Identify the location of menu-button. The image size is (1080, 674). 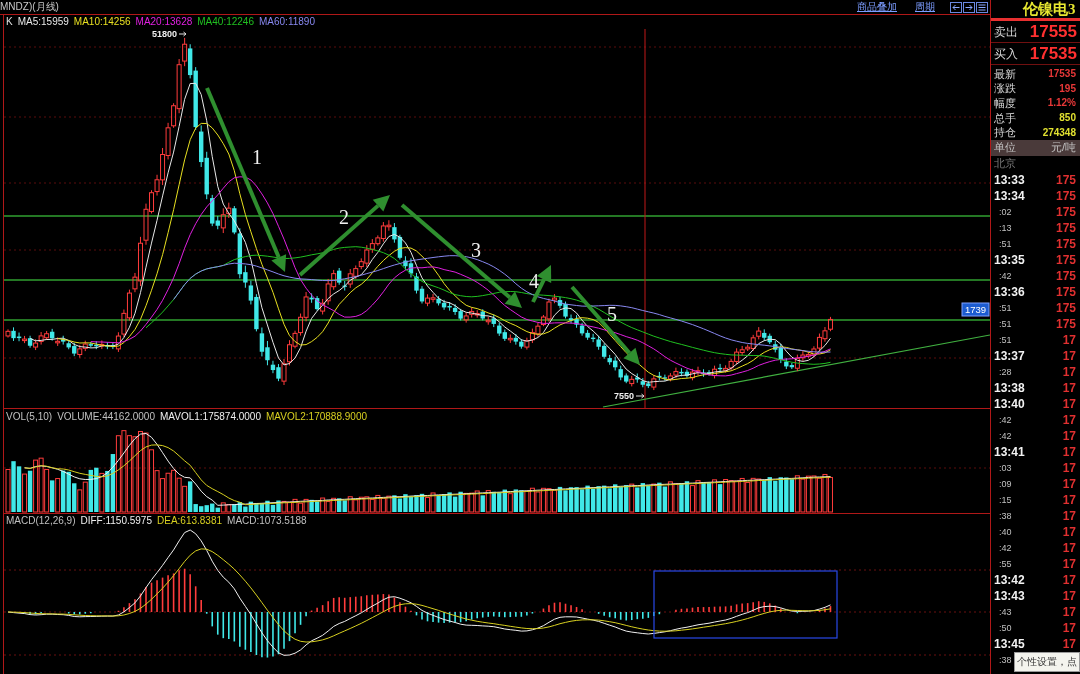
(982, 7).